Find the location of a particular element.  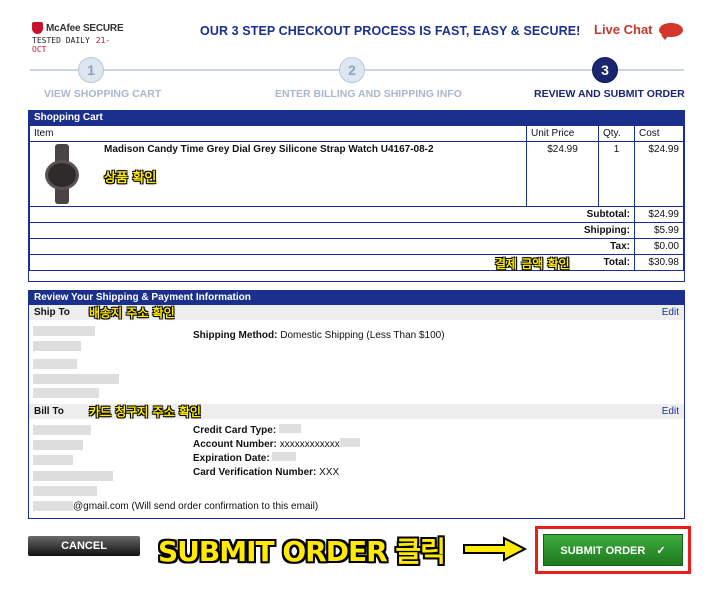

mcafee-shield-icon is located at coordinates (37, 28).